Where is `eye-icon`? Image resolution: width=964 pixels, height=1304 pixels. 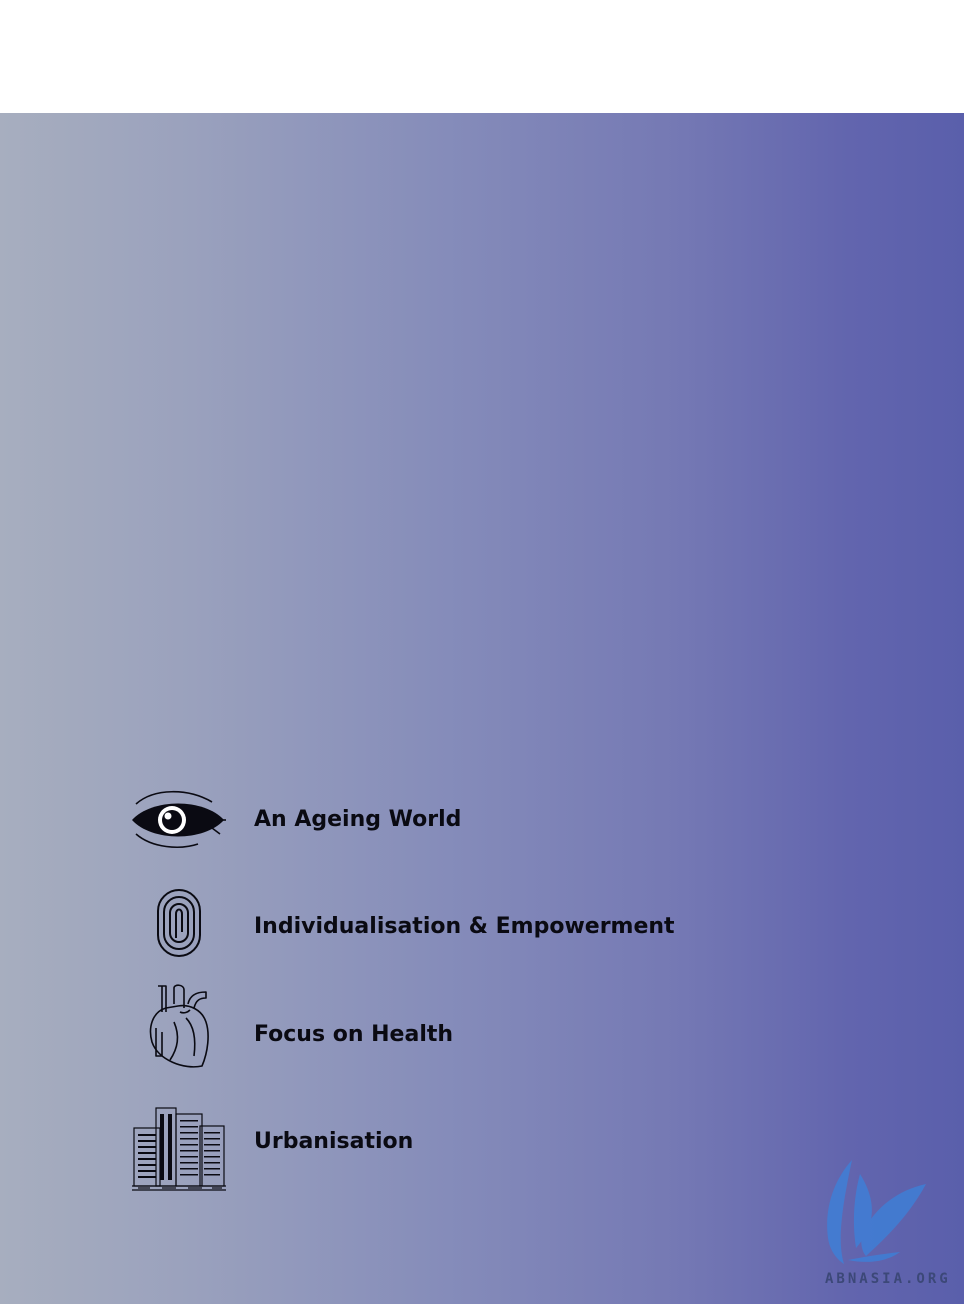
eye-icon is located at coordinates (179, 819).